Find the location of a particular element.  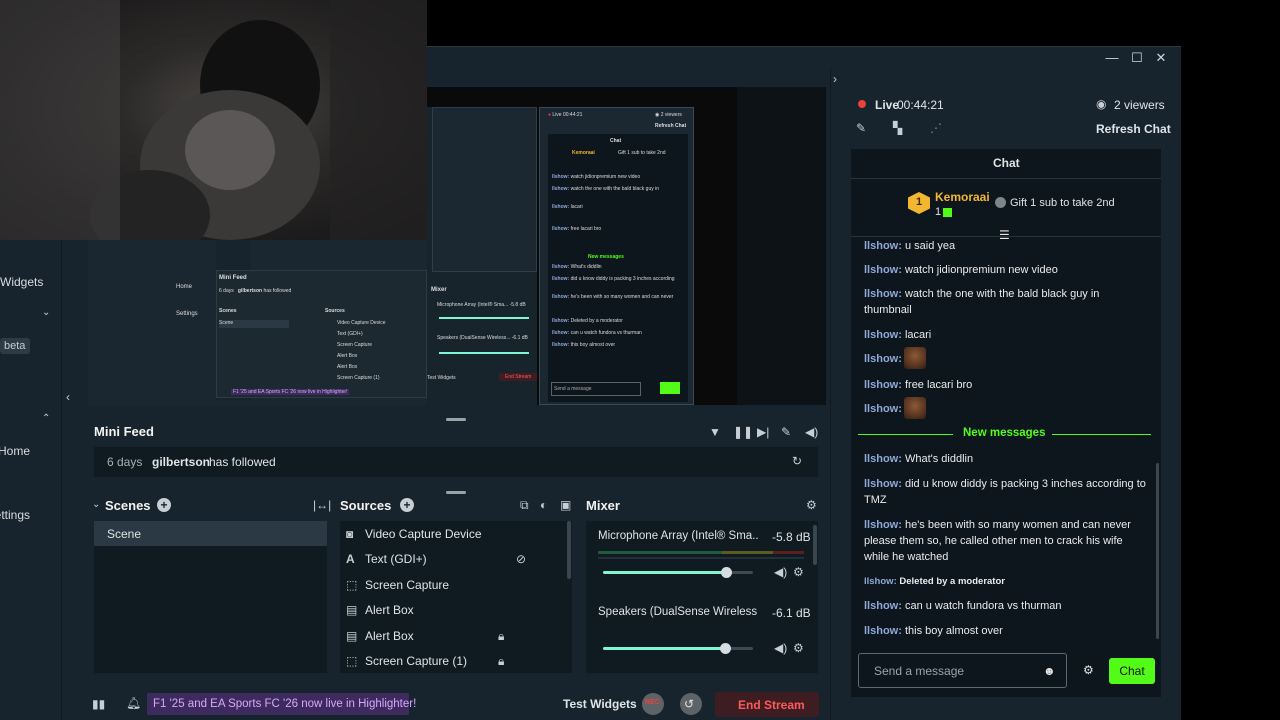

close-icon: ✕ is located at coordinates (1161, 58).